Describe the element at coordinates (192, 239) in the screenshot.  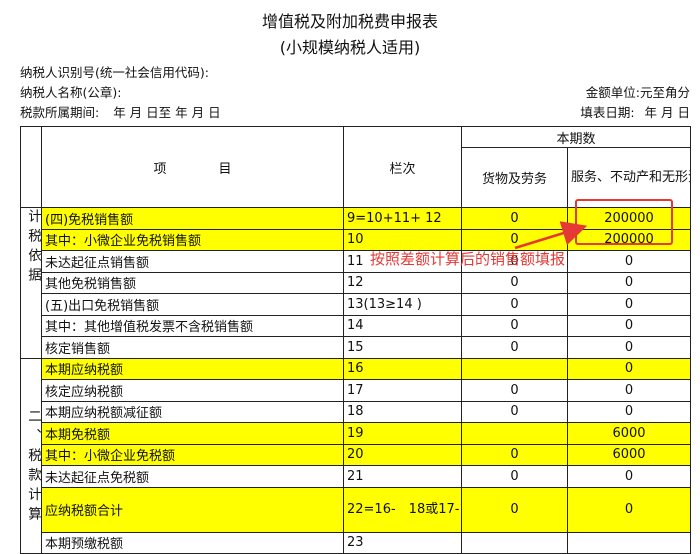
I see `item-cell: 其中：小微企业免税销售额` at that location.